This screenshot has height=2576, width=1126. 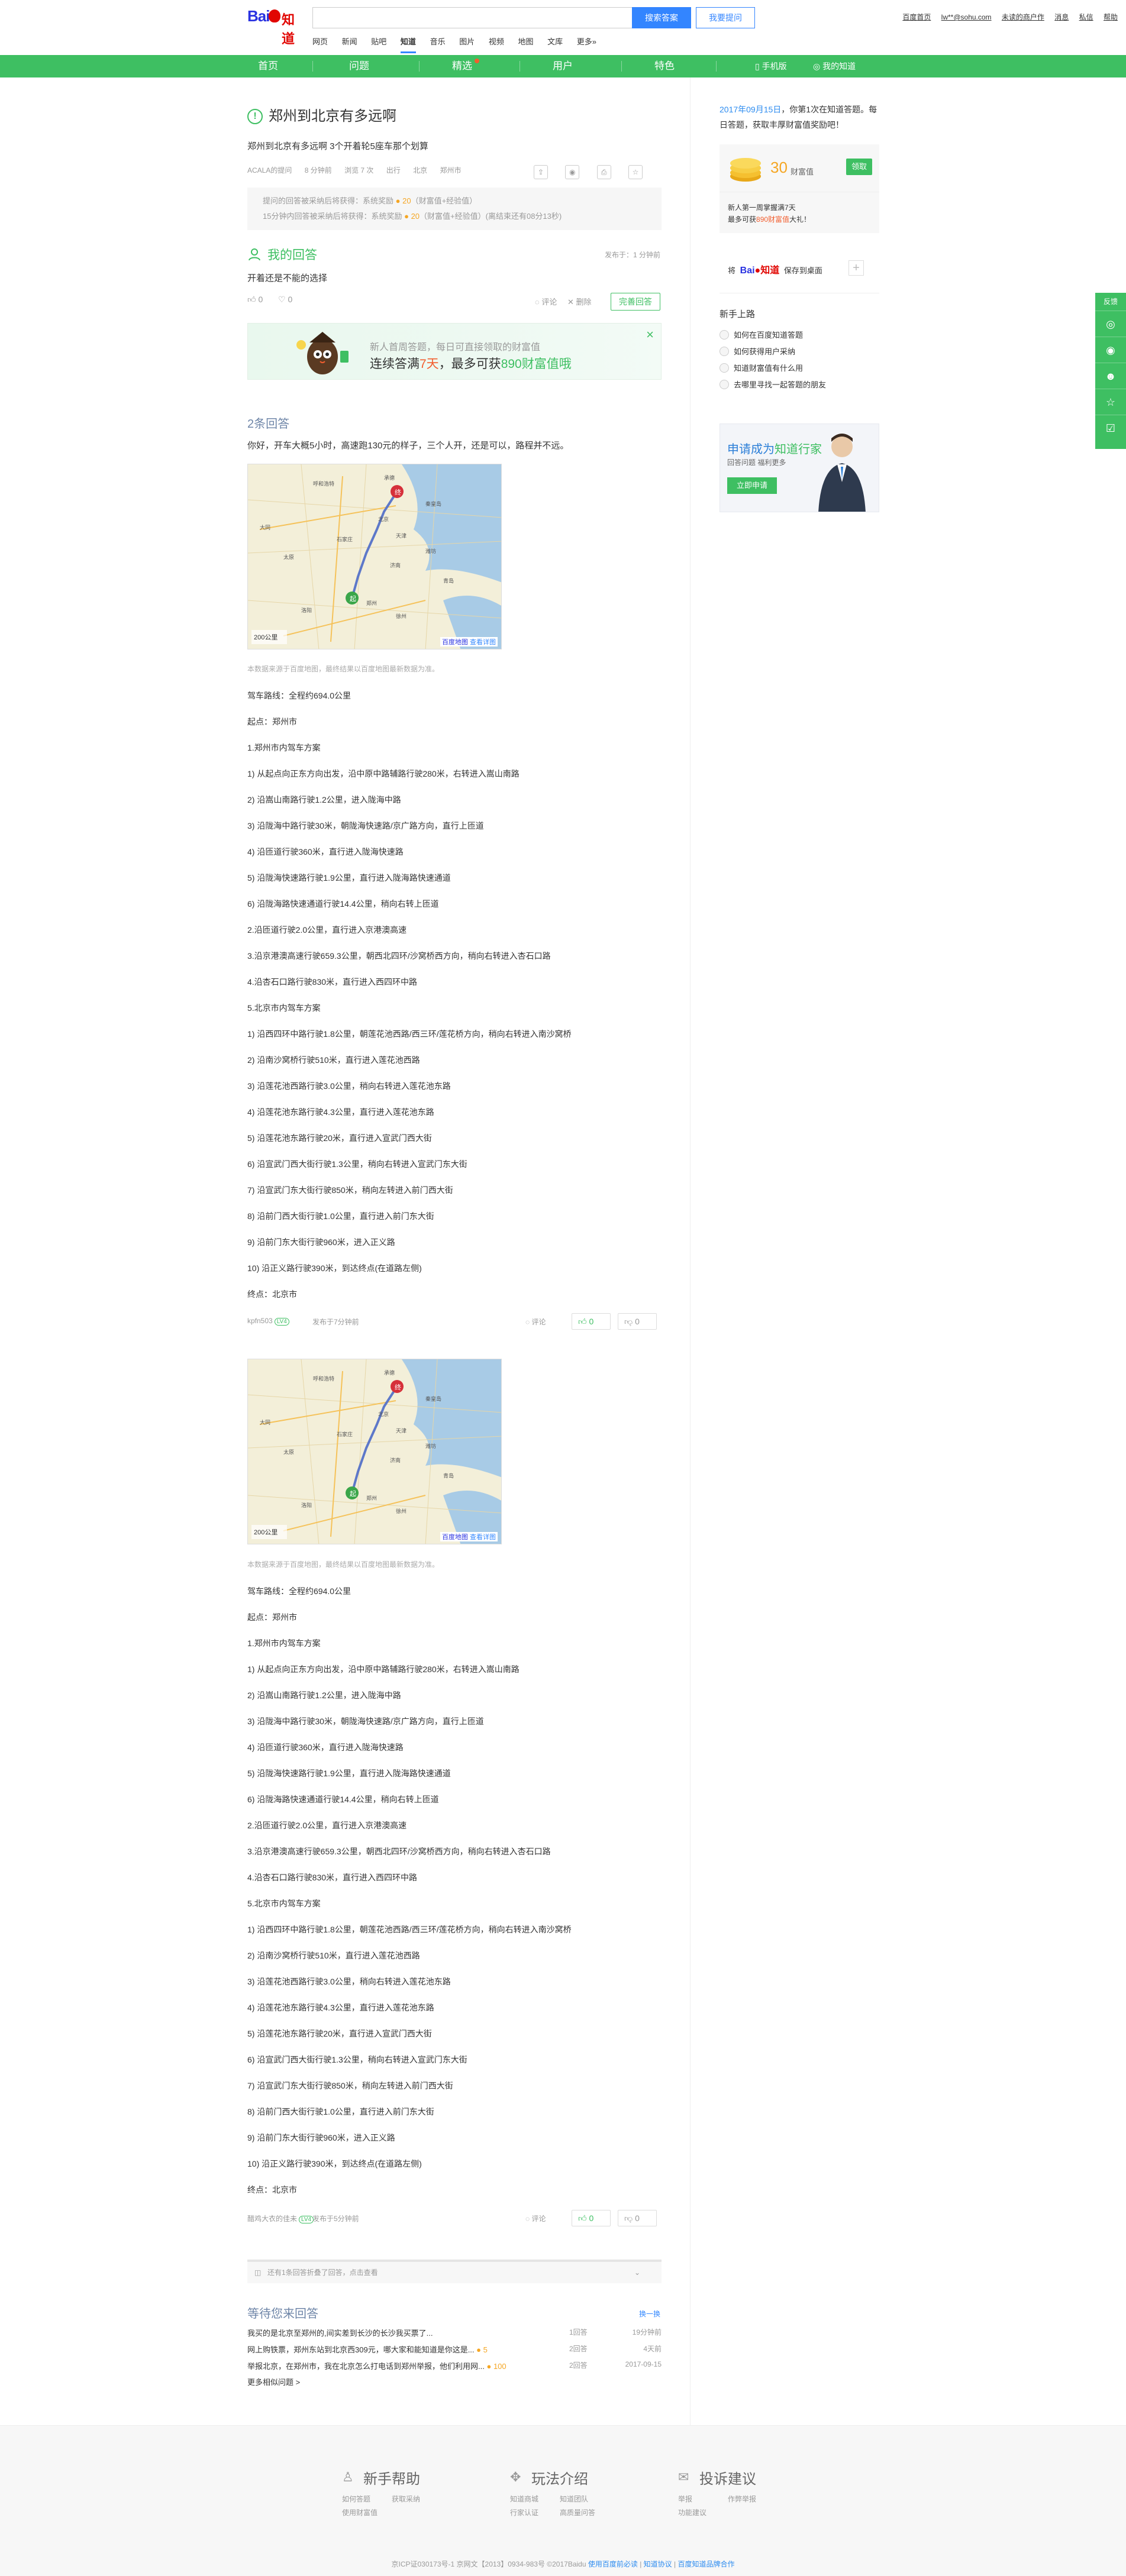 What do you see at coordinates (773, 384) in the screenshot?
I see `guide-item: 去哪里寻找一起答题的朋友` at bounding box center [773, 384].